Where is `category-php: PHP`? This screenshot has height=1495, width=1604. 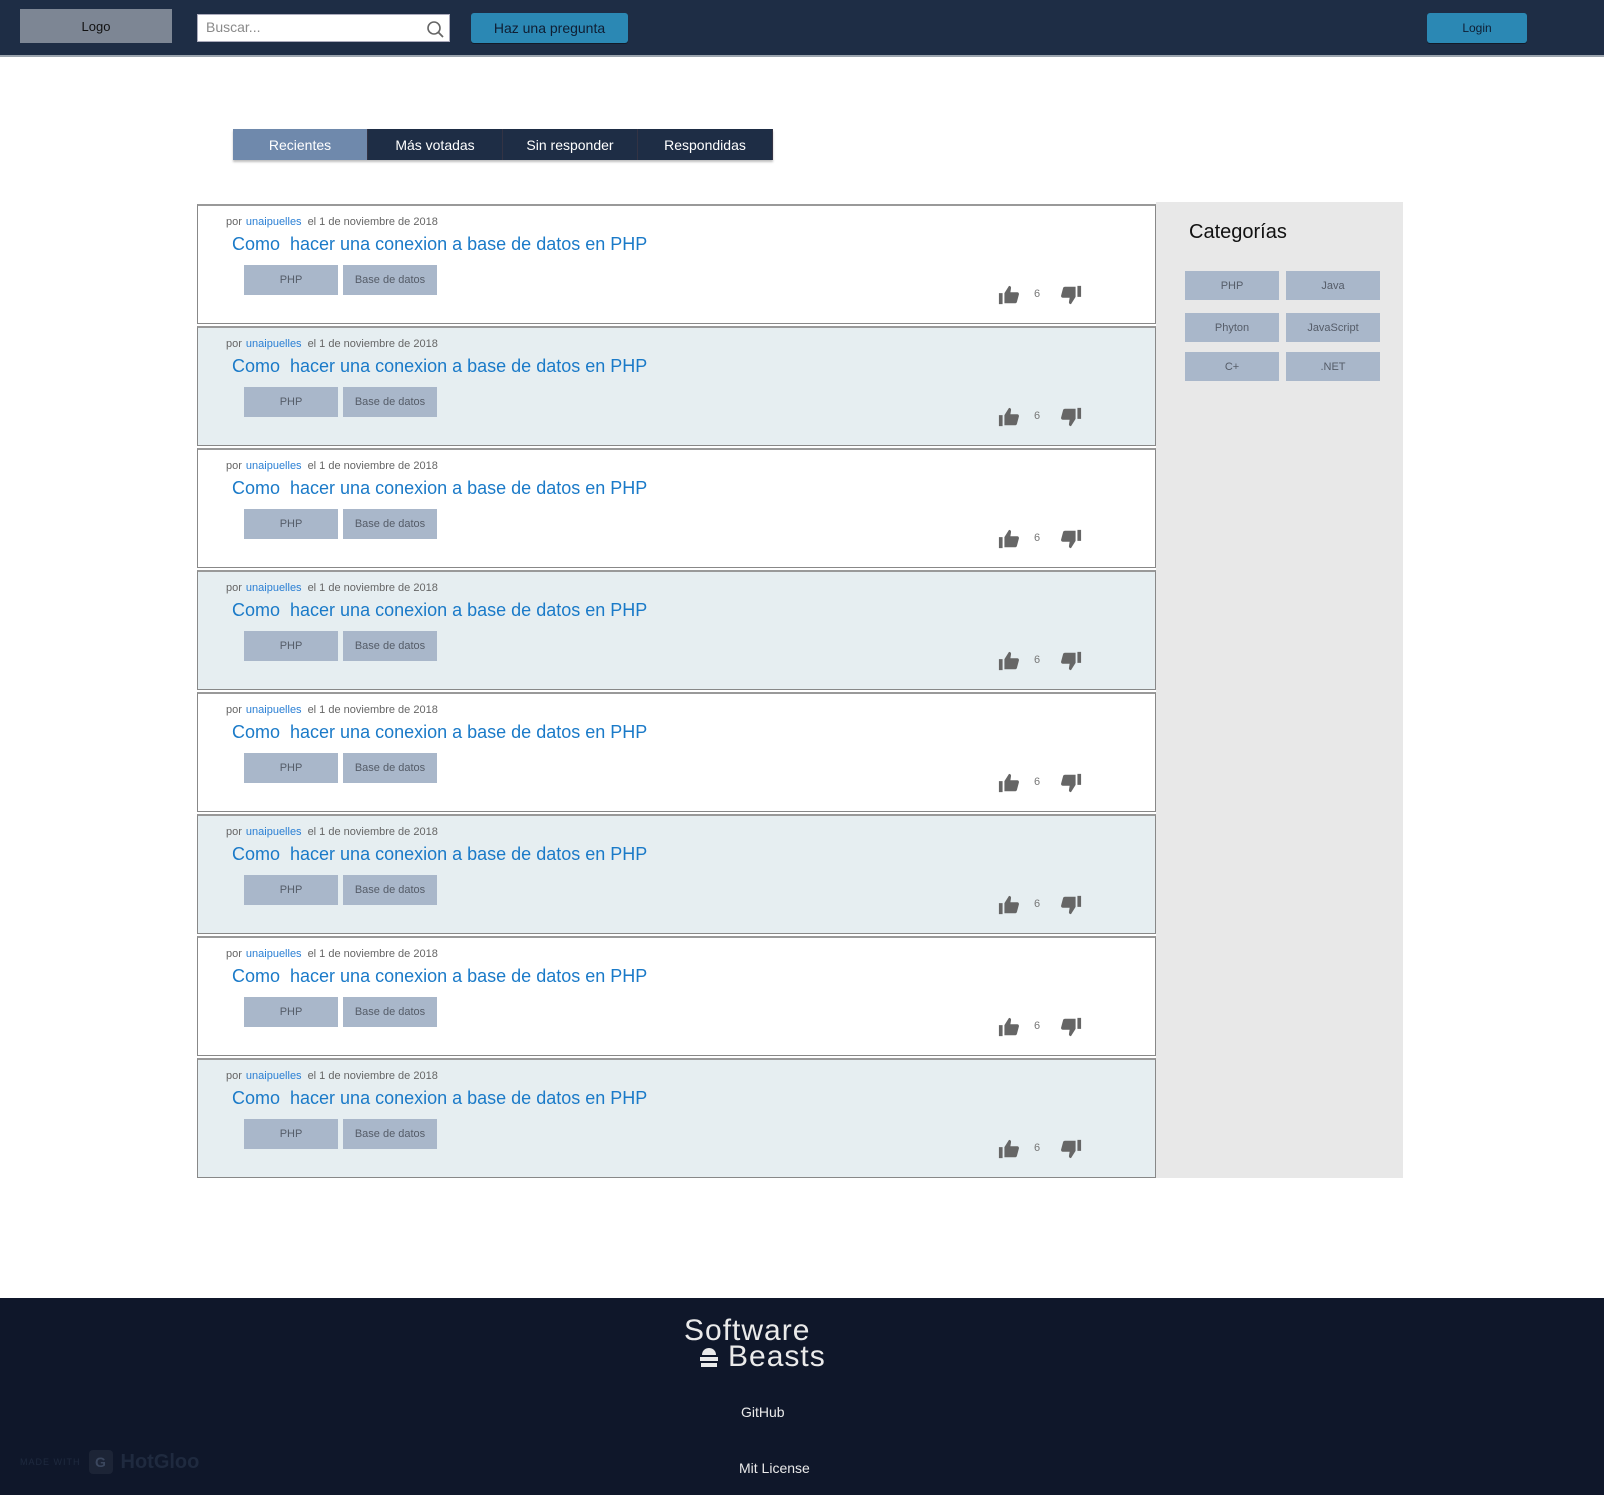 category-php: PHP is located at coordinates (1232, 285).